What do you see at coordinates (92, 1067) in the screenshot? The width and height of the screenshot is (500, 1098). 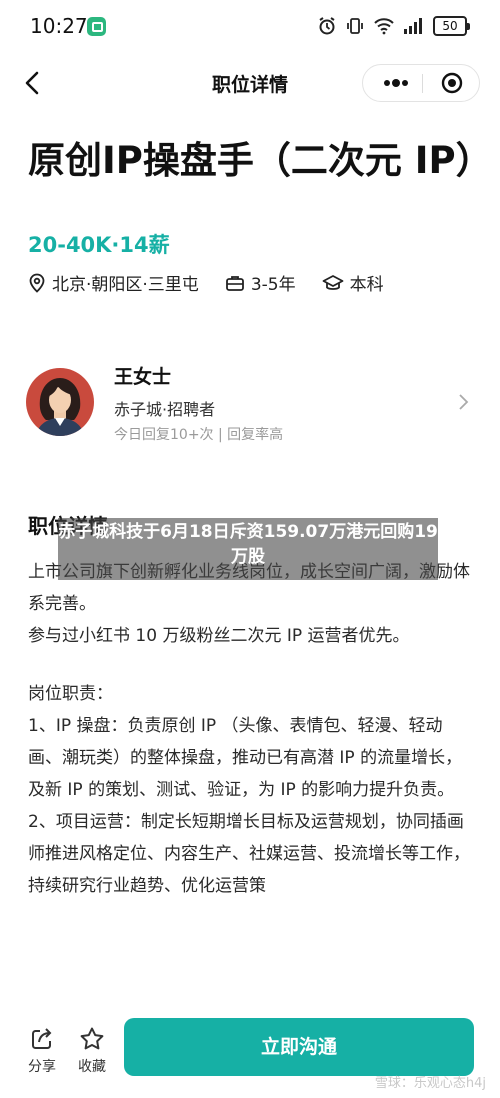 I see `favorite-label: 收藏` at bounding box center [92, 1067].